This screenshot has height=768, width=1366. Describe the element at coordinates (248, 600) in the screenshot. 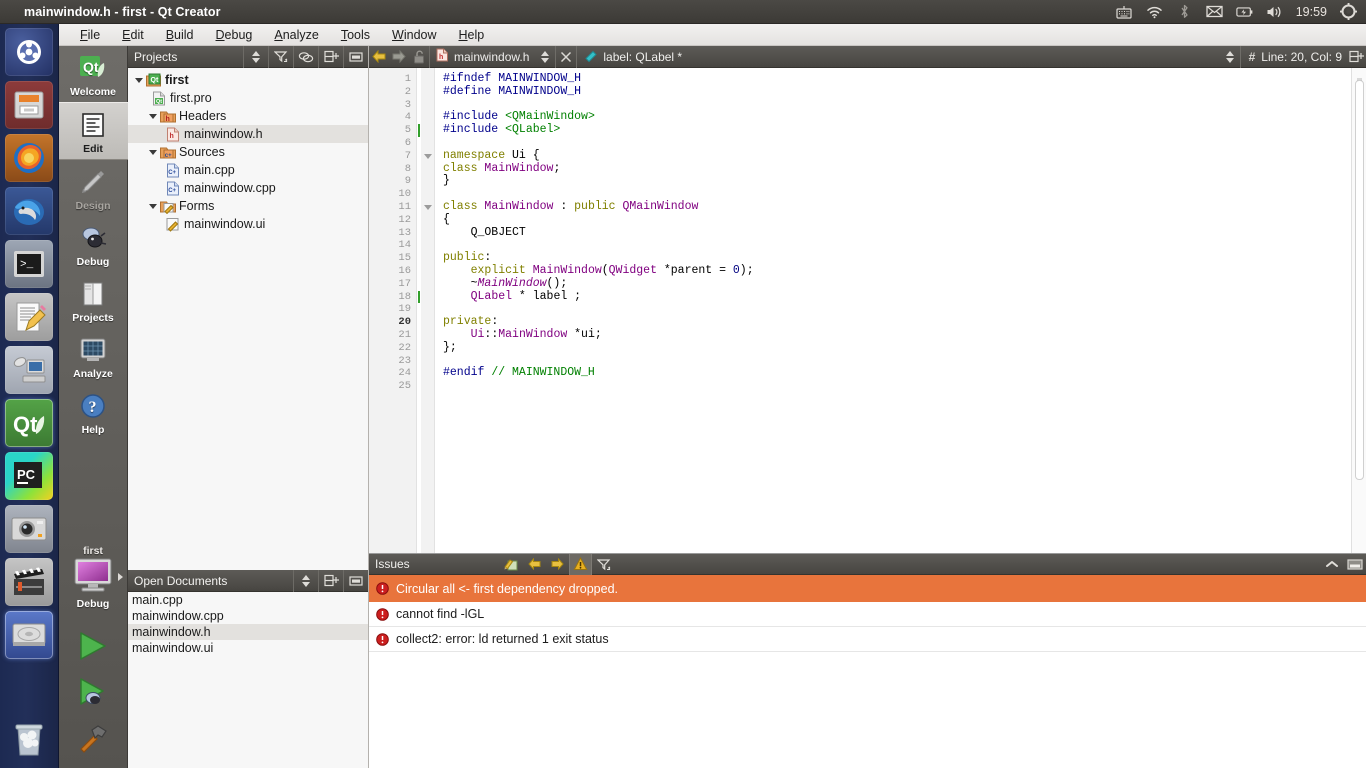

I see `open-document-item: main.cpp` at that location.